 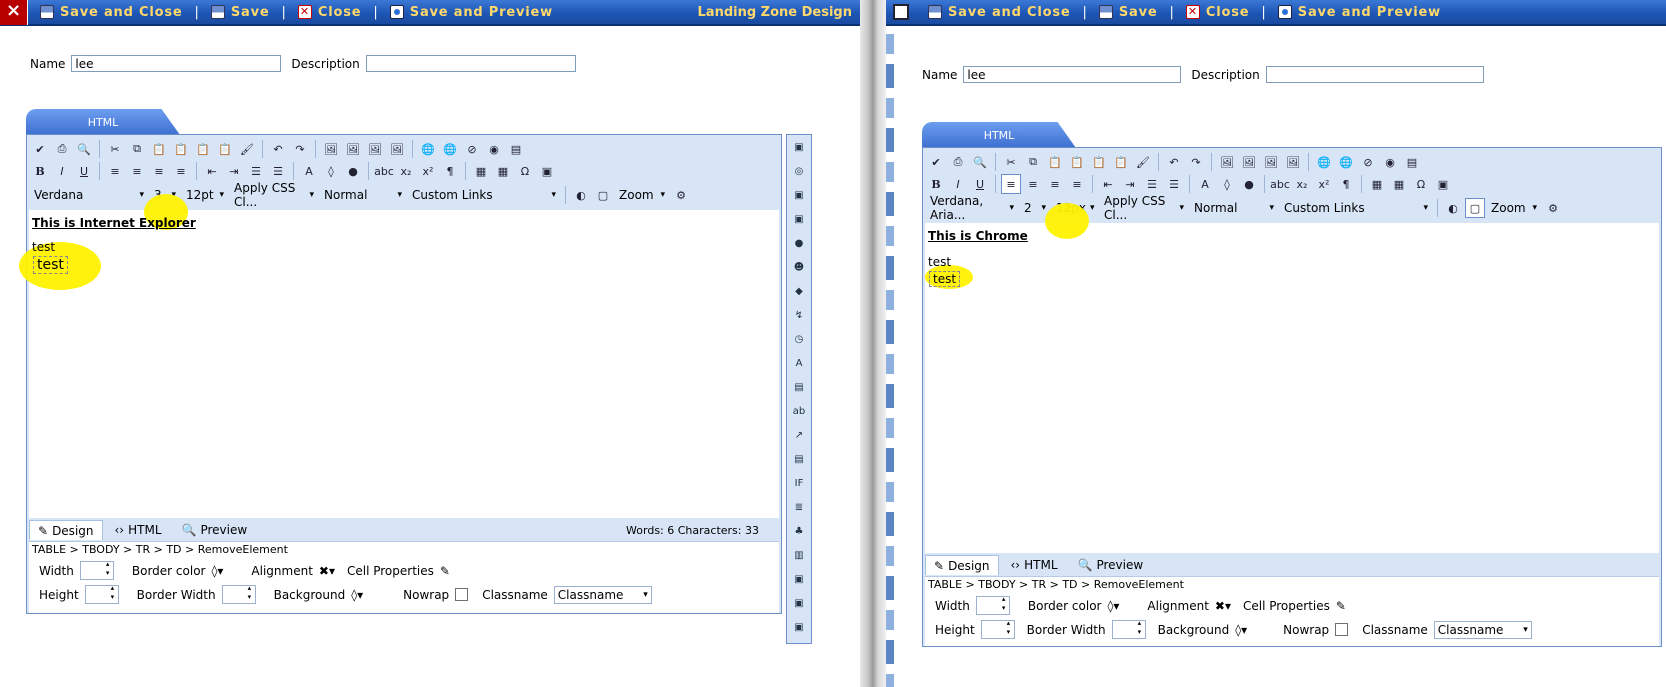 What do you see at coordinates (159, 171) in the screenshot?
I see `align-right-icon: ≡` at bounding box center [159, 171].